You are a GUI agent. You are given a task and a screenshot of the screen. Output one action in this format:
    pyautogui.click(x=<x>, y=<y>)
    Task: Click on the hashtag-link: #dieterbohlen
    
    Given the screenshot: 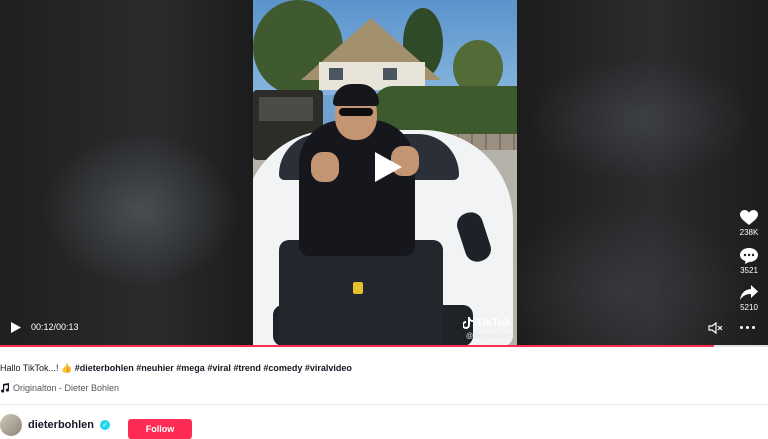 What is the action you would take?
    pyautogui.click(x=104, y=368)
    